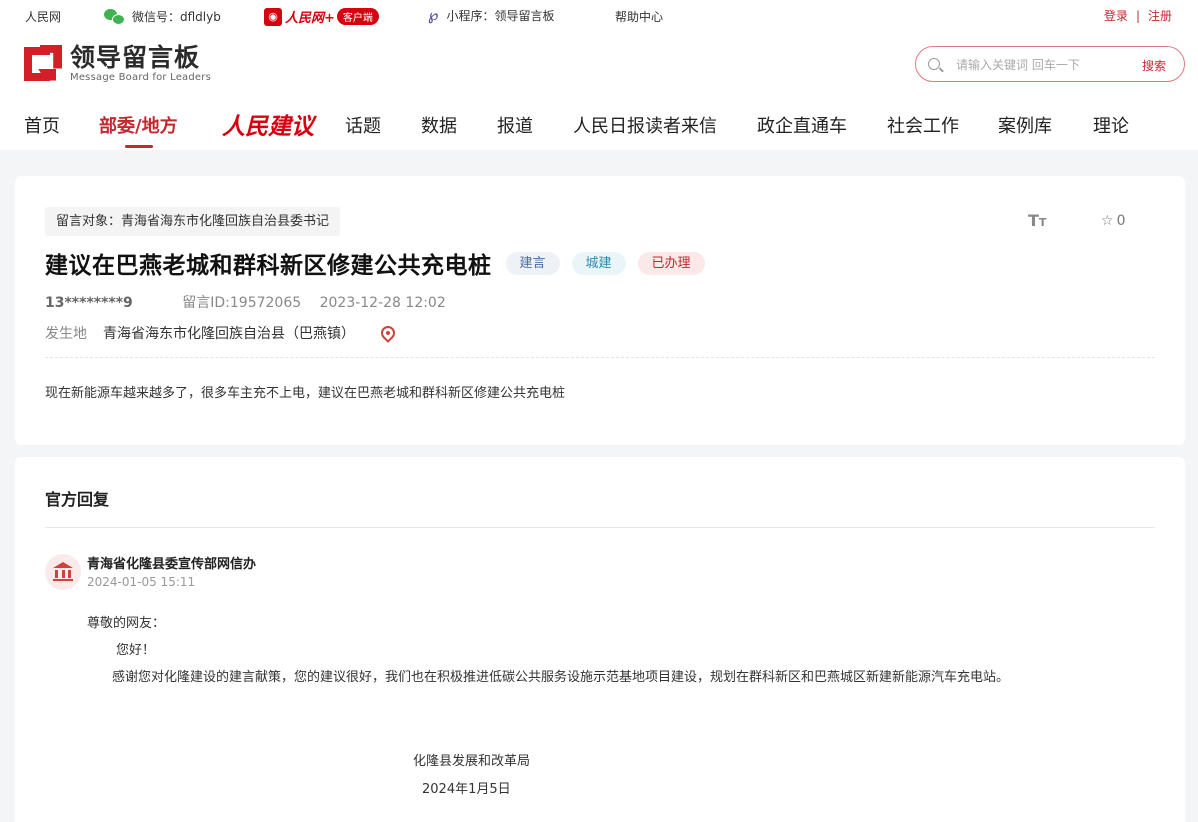 The image size is (1198, 822). What do you see at coordinates (1043, 65) in the screenshot?
I see `search-input` at bounding box center [1043, 65].